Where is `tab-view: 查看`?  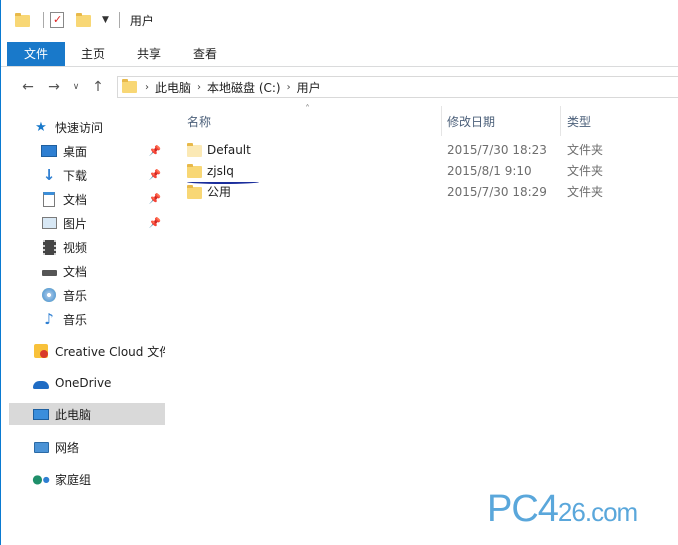
tab-view: 查看 is located at coordinates (205, 54).